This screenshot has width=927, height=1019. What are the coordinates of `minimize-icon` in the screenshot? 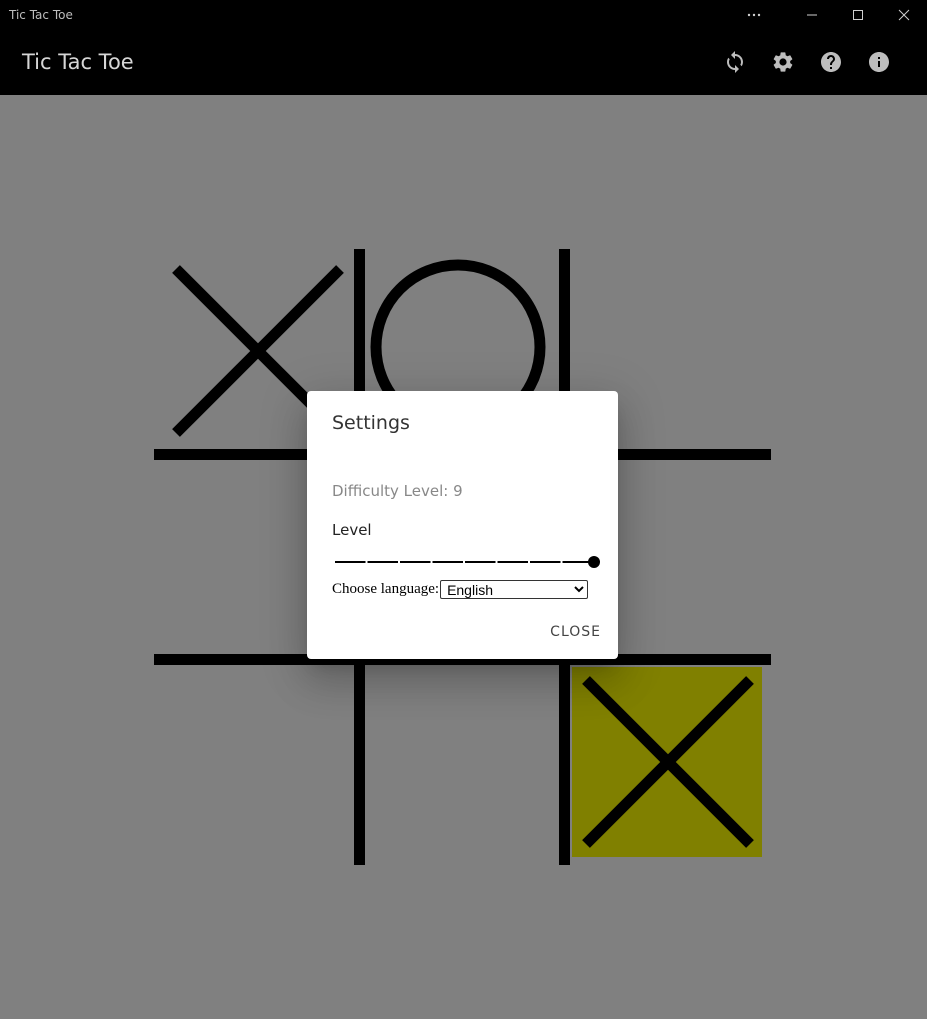 It's located at (812, 15).